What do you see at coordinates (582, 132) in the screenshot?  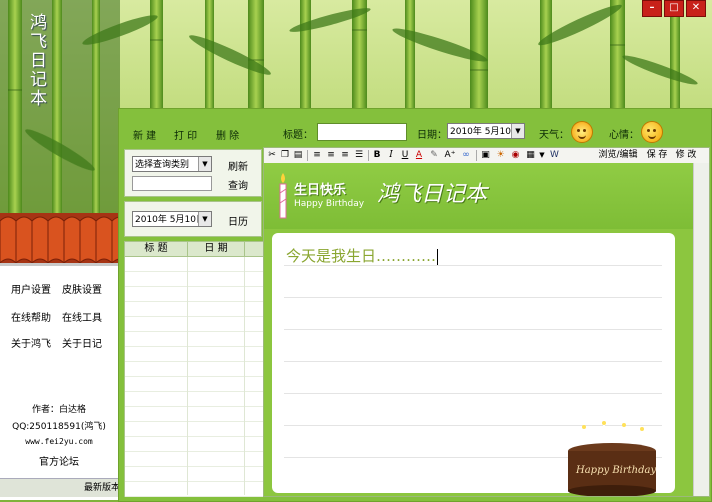 I see `sun-icon` at bounding box center [582, 132].